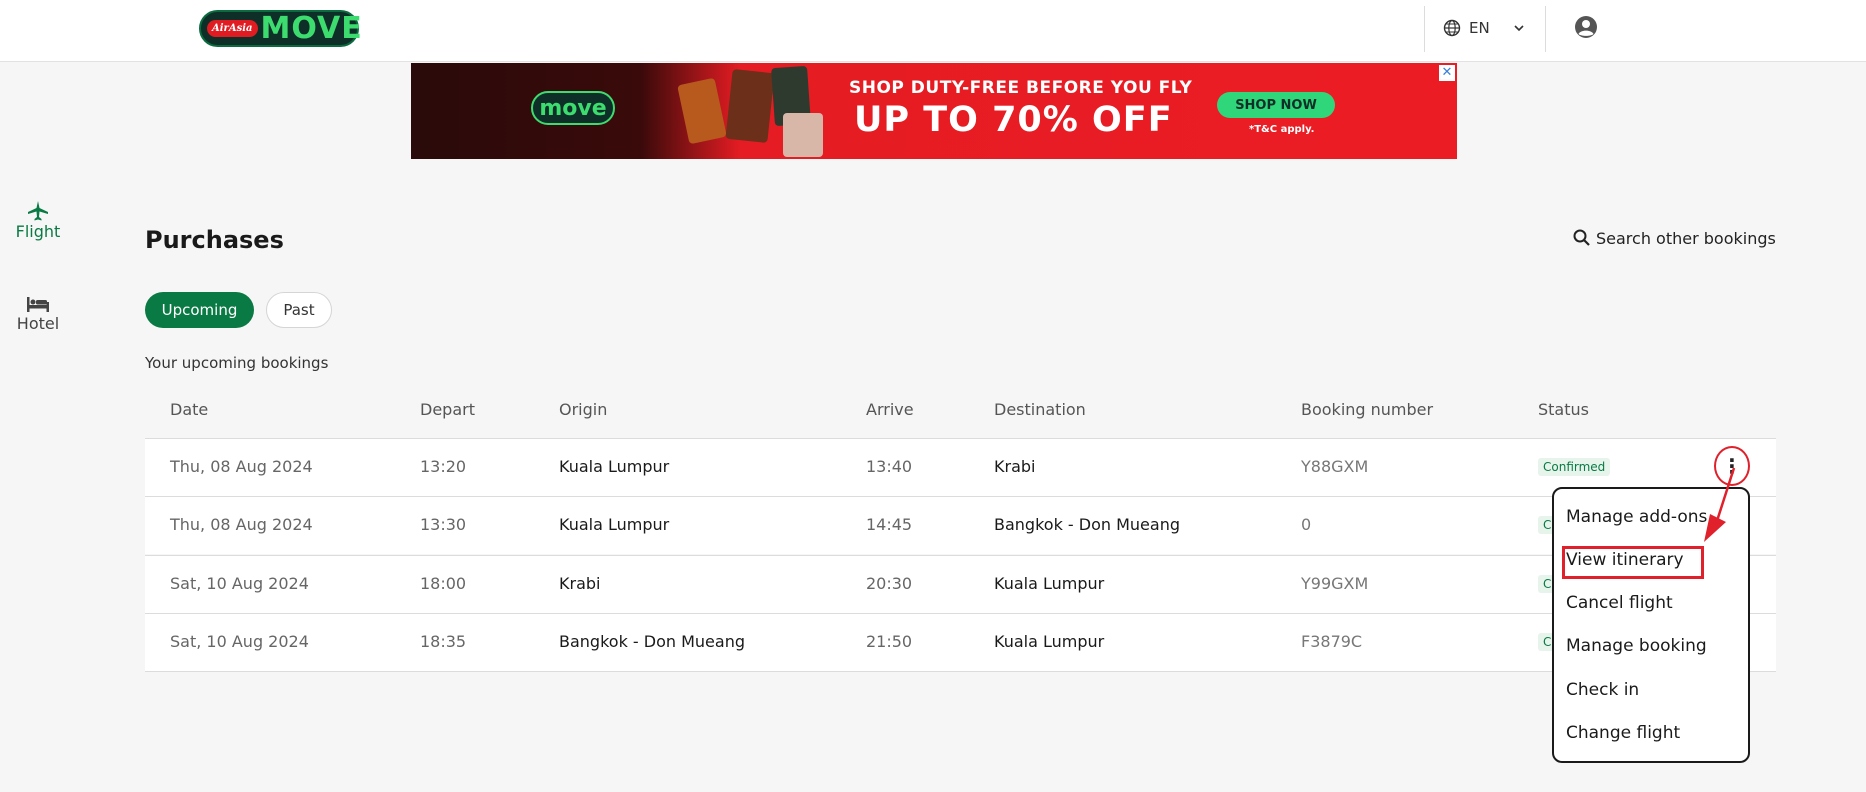 This screenshot has height=792, width=1866. What do you see at coordinates (1581, 237) in the screenshot?
I see `search-icon` at bounding box center [1581, 237].